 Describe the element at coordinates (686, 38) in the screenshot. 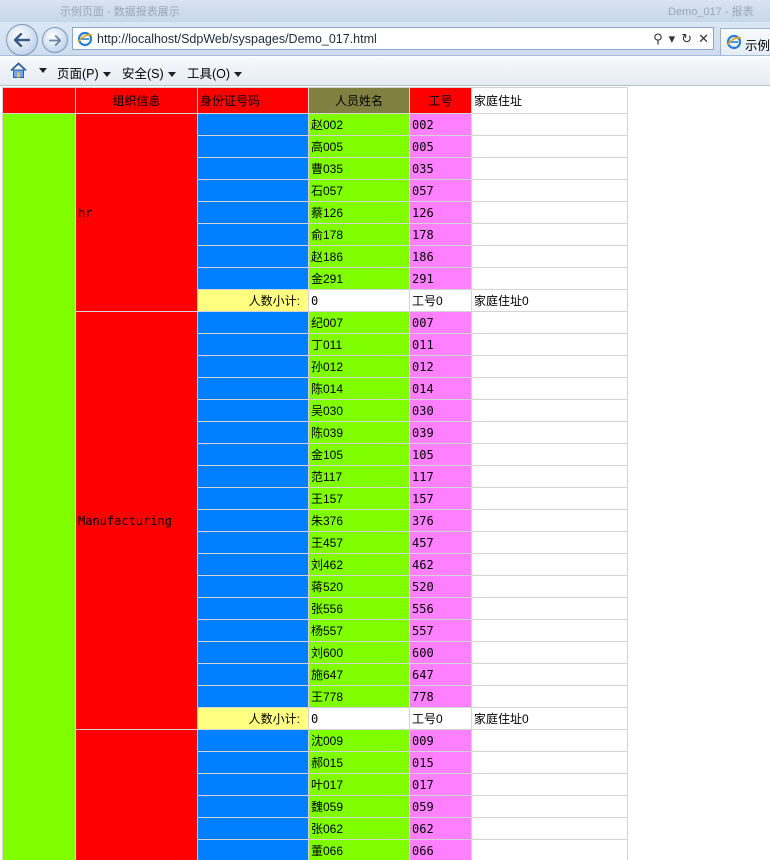

I see `refresh-icon: ↻` at that location.